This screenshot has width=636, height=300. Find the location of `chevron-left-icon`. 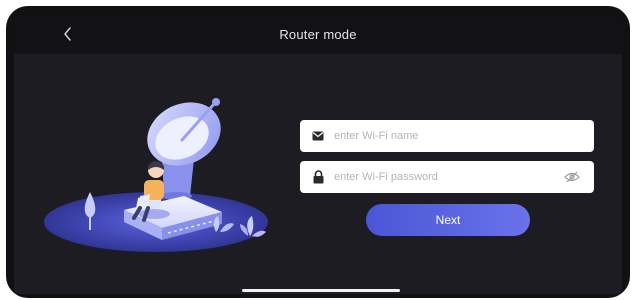

chevron-left-icon is located at coordinates (67, 34).